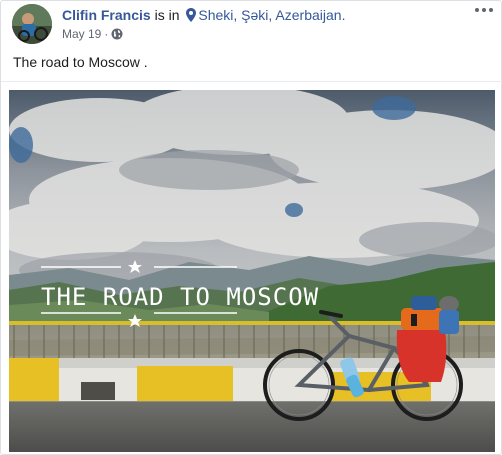 The height and width of the screenshot is (455, 502). What do you see at coordinates (167, 15) in the screenshot?
I see `connector-text: is in` at bounding box center [167, 15].